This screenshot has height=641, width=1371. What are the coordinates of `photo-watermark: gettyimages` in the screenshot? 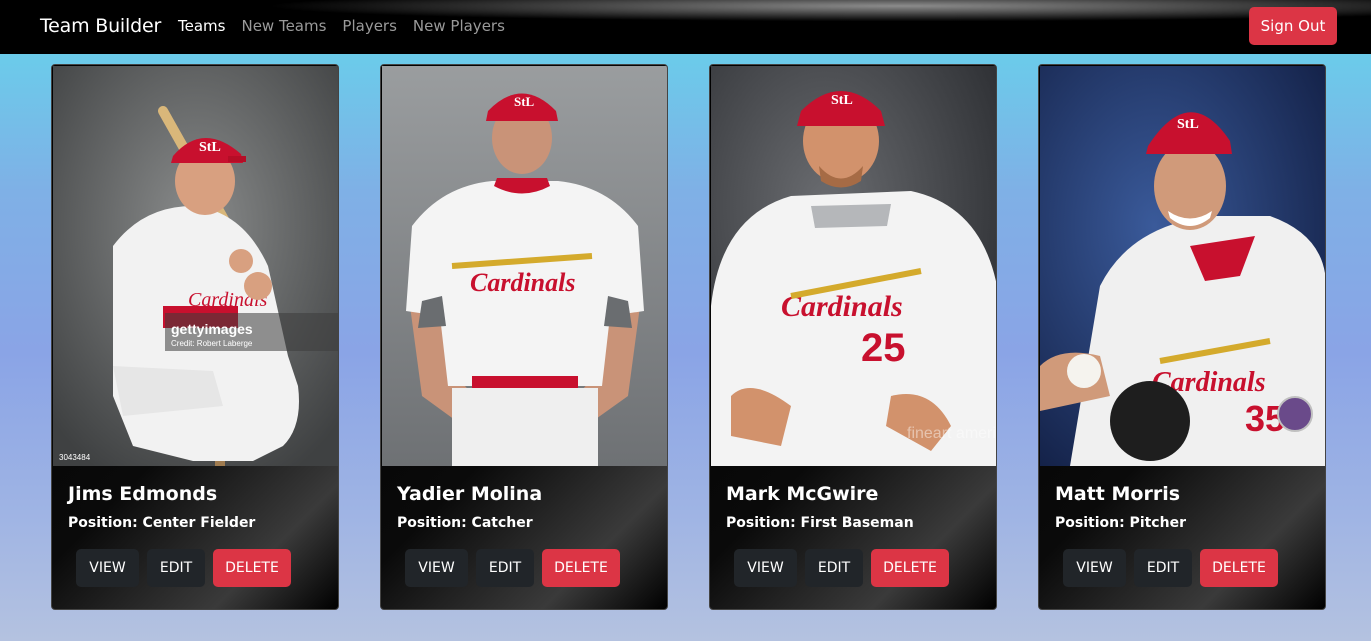 It's located at (212, 329).